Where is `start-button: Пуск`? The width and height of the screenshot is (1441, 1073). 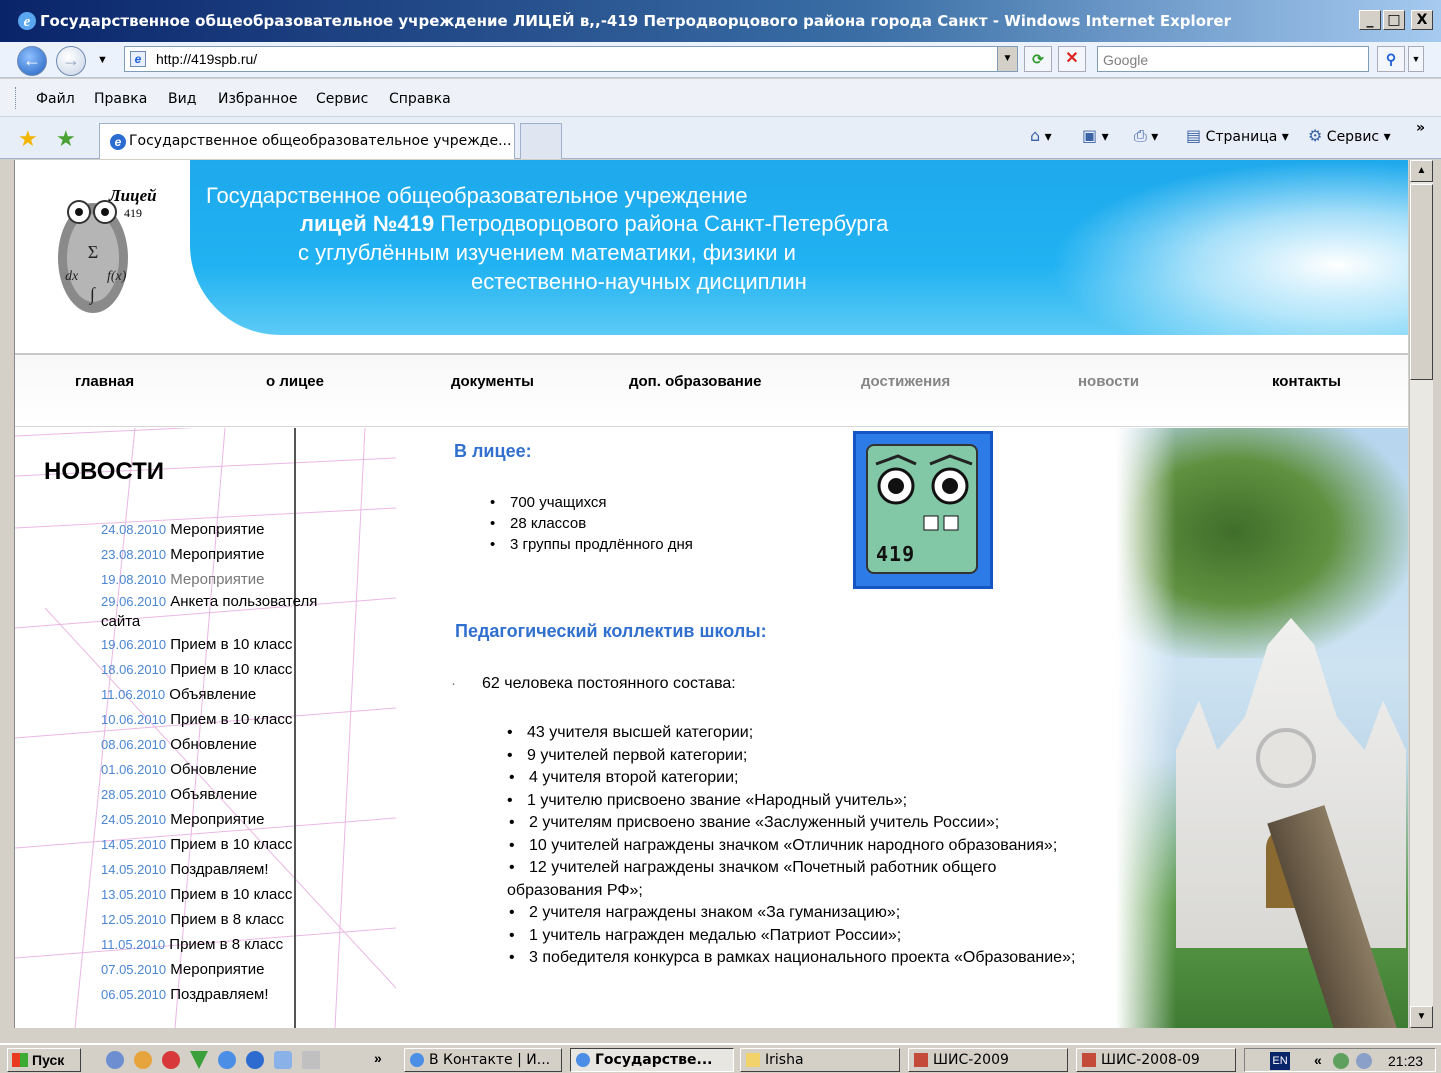
start-button: Пуск is located at coordinates (44, 1060).